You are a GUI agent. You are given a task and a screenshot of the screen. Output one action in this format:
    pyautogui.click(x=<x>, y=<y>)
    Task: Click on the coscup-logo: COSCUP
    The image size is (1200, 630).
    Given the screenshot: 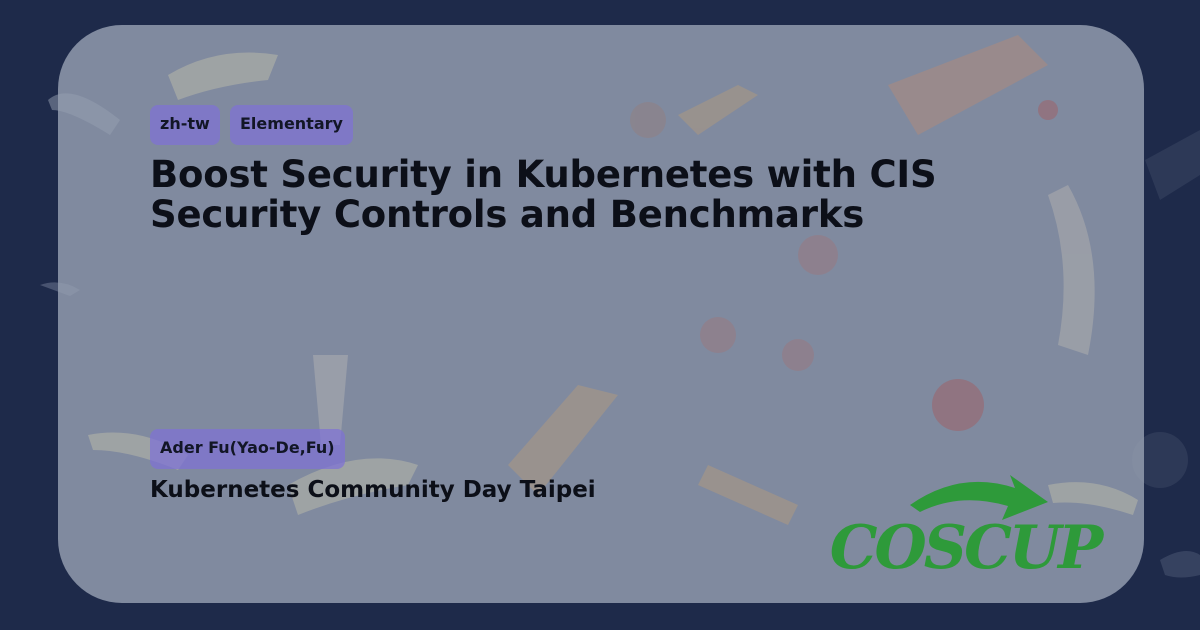 What is the action you would take?
    pyautogui.click(x=969, y=529)
    